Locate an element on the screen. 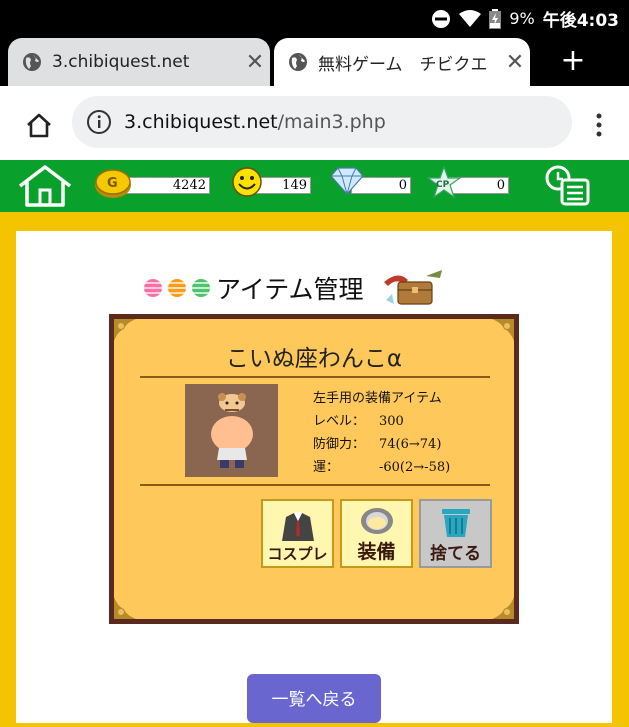 This screenshot has height=727, width=629. status-bar: 9% 午後4:03 is located at coordinates (314, 17).